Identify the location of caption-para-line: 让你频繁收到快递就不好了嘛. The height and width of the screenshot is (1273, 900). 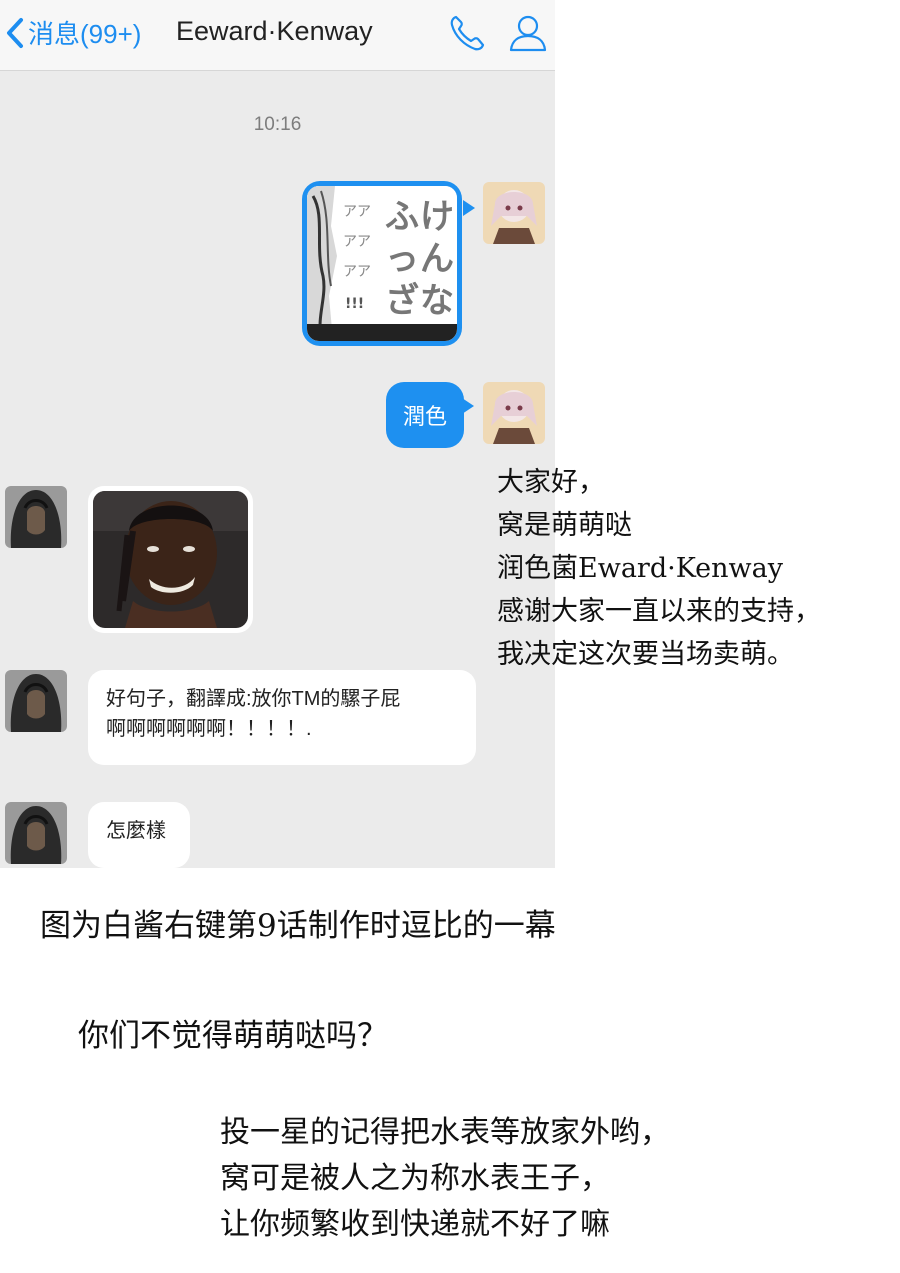
(415, 1224).